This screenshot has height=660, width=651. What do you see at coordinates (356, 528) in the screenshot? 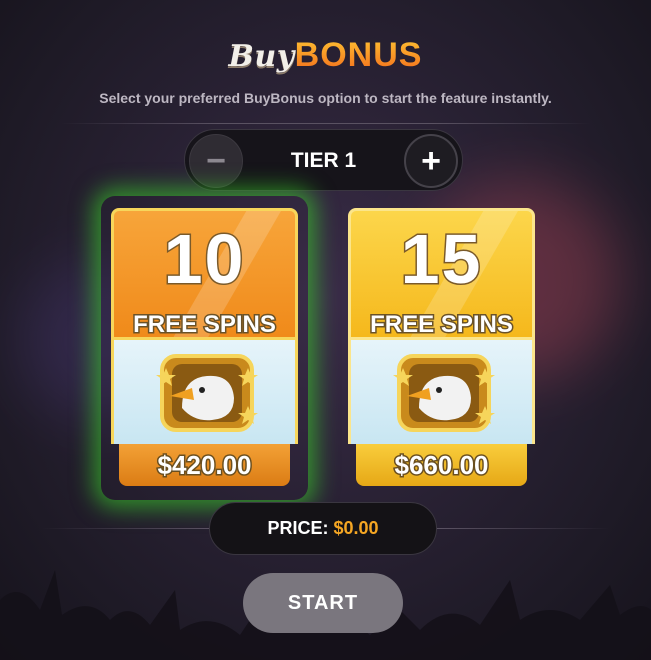
I see `price-amount: $0.00` at bounding box center [356, 528].